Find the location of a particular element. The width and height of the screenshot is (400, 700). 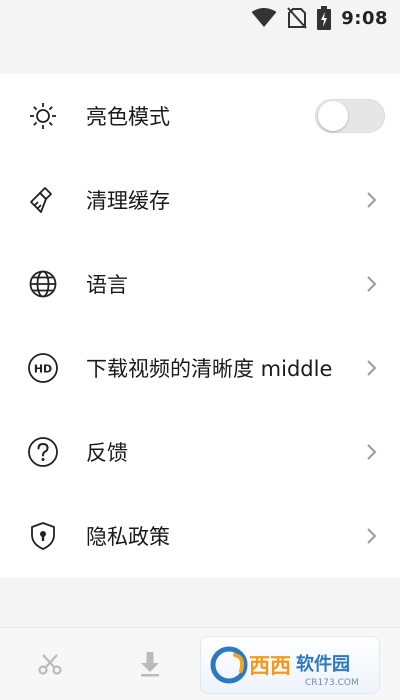

setting-label: 反馈 is located at coordinates (107, 453).